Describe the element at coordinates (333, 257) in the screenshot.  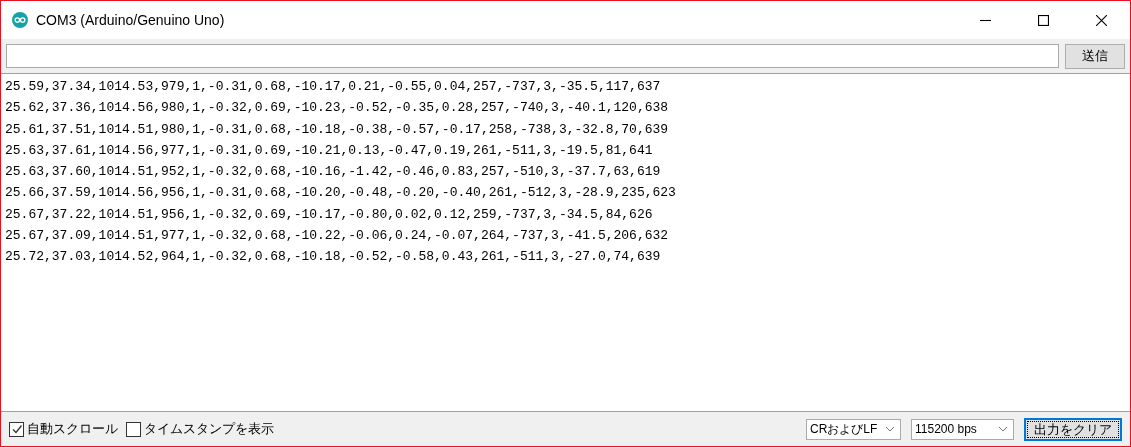
I see `output-line: 25.72,37.03,1014.52,964,1,-0.32,0.68,-10.18,-0.52,-0.58,0.43,261,-511,3,-27.0,74,639` at that location.